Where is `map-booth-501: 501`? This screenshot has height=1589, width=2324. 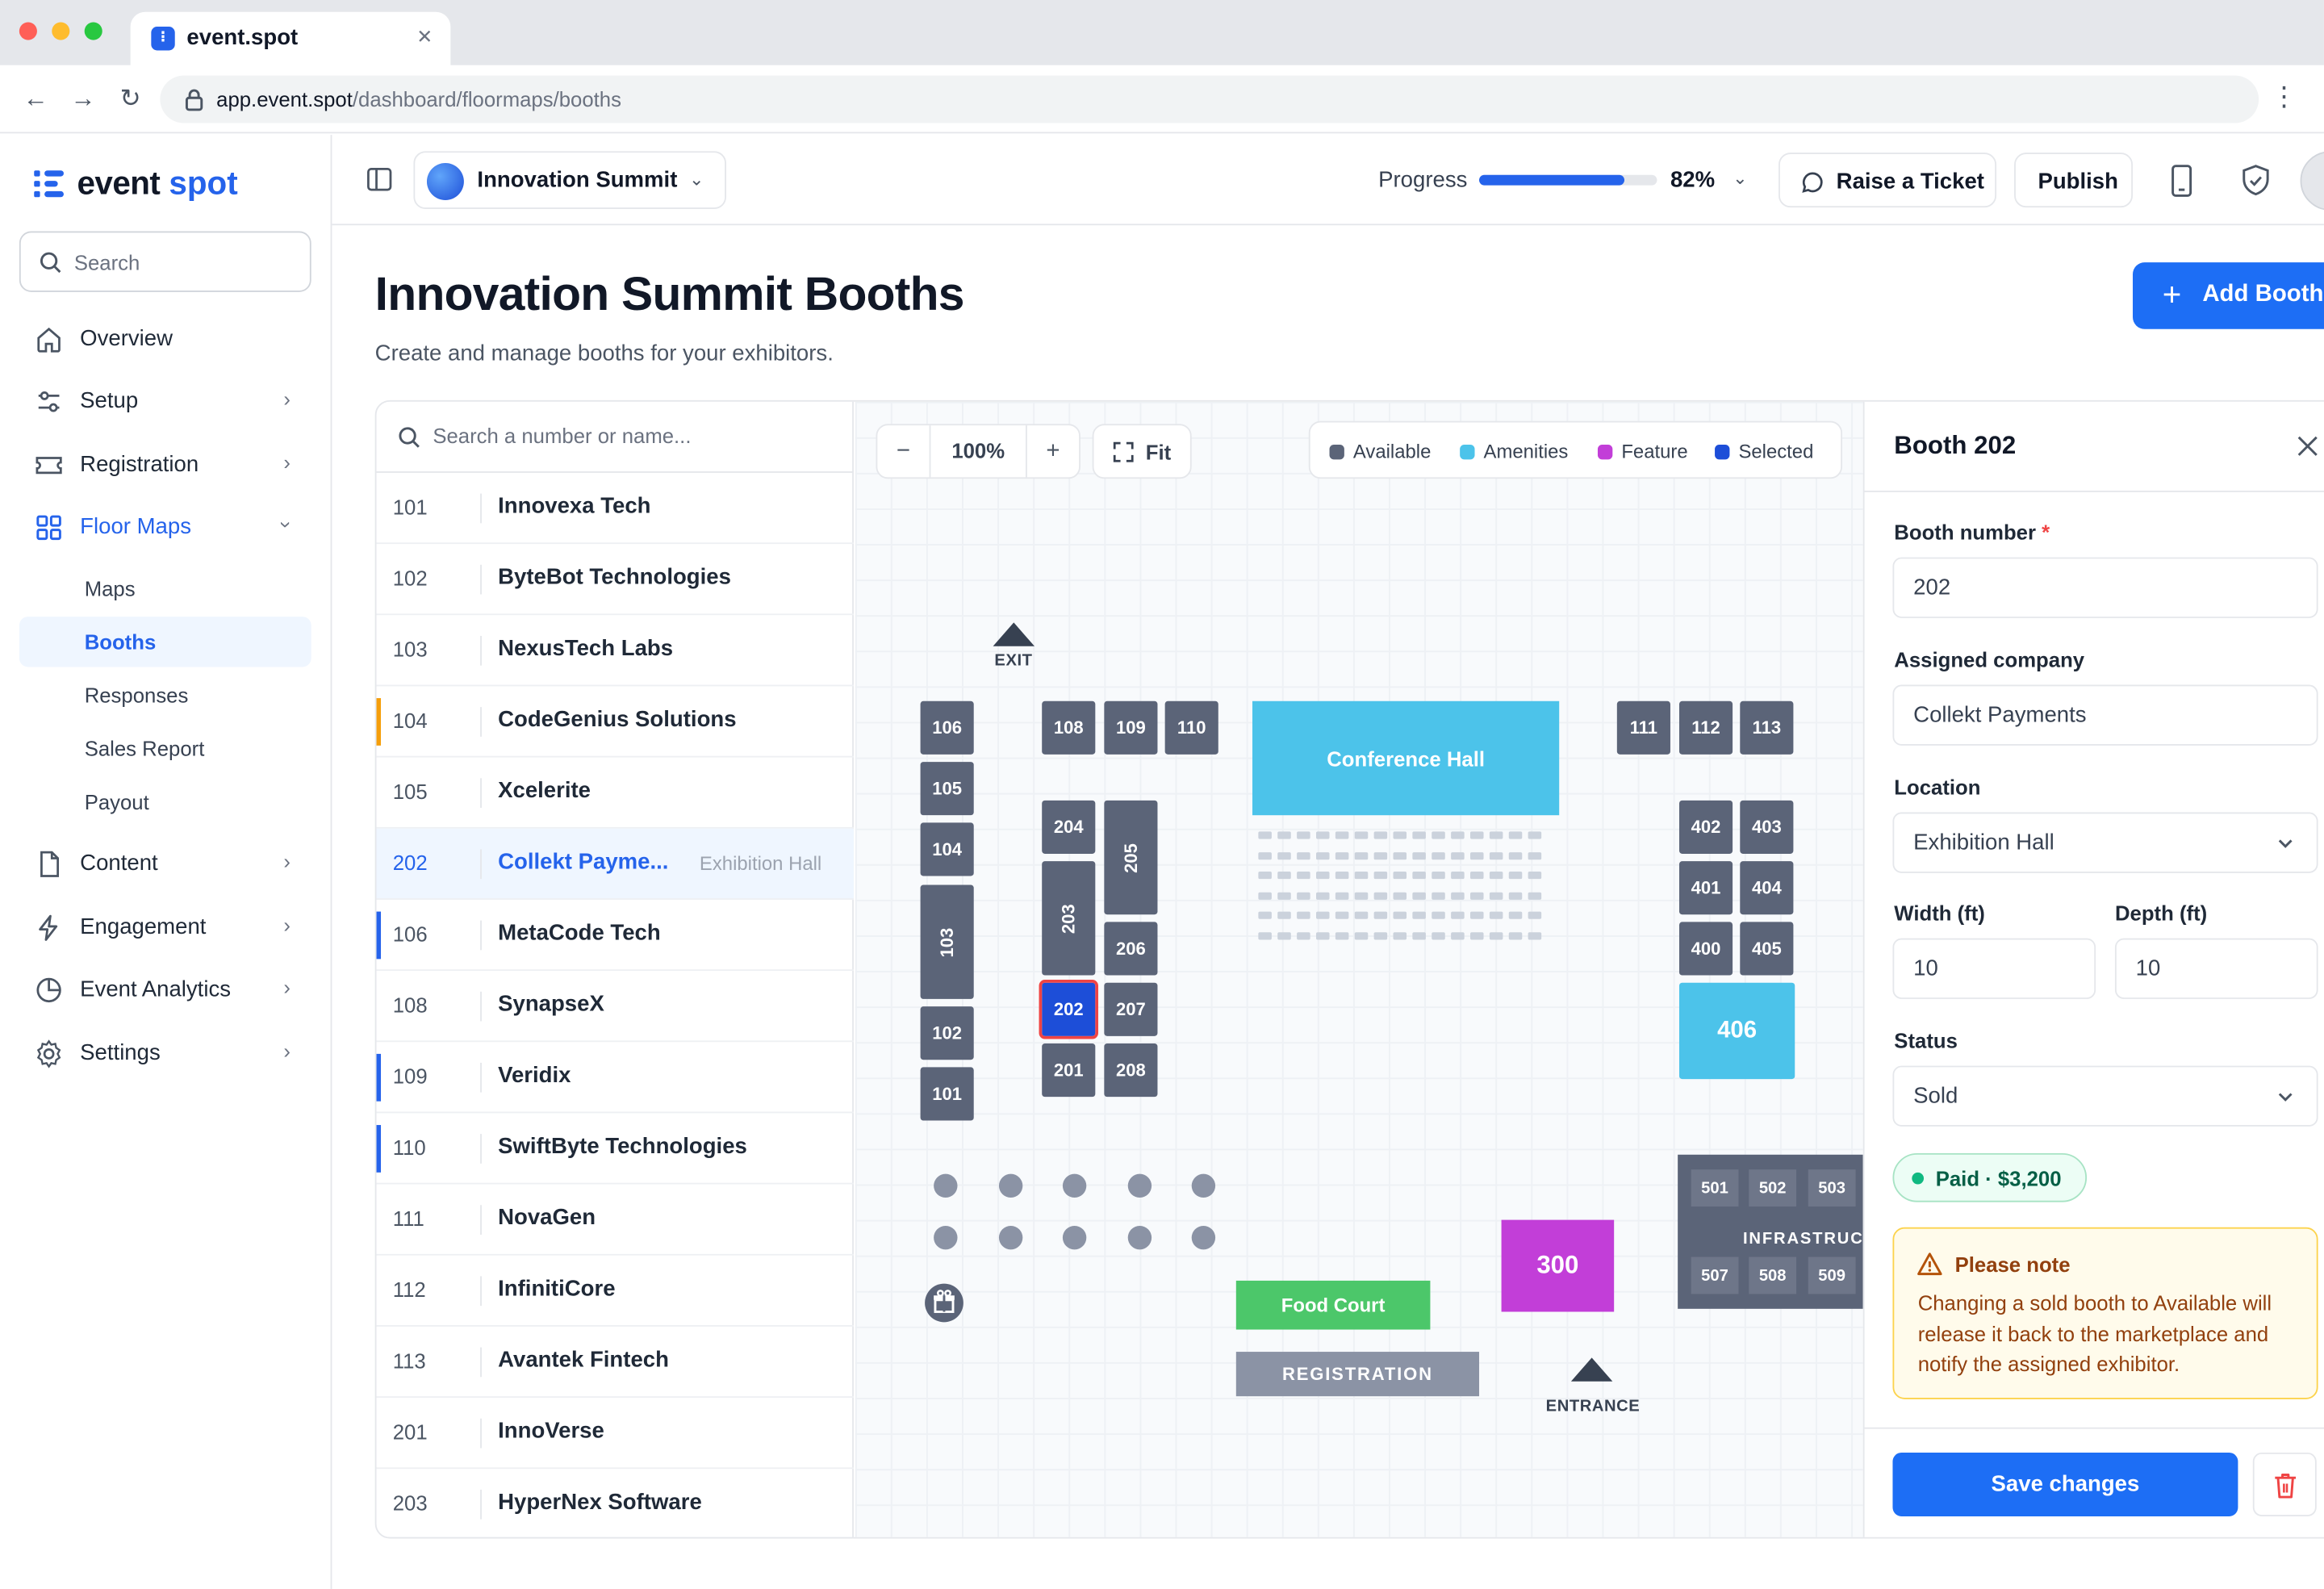 map-booth-501: 501 is located at coordinates (1715, 1188).